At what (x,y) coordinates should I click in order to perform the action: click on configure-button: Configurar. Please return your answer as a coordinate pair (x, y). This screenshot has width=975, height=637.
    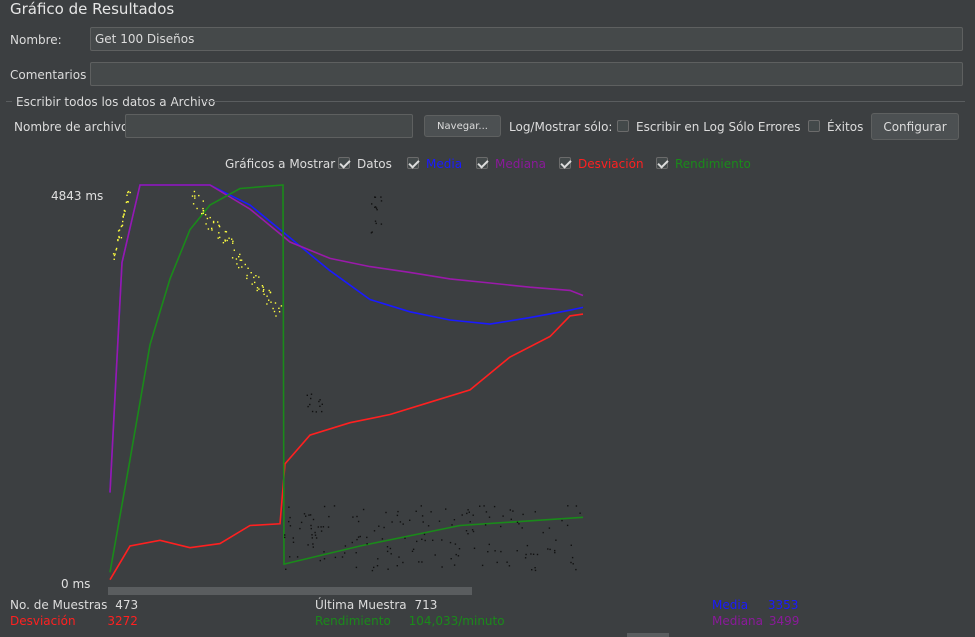
    Looking at the image, I should click on (915, 126).